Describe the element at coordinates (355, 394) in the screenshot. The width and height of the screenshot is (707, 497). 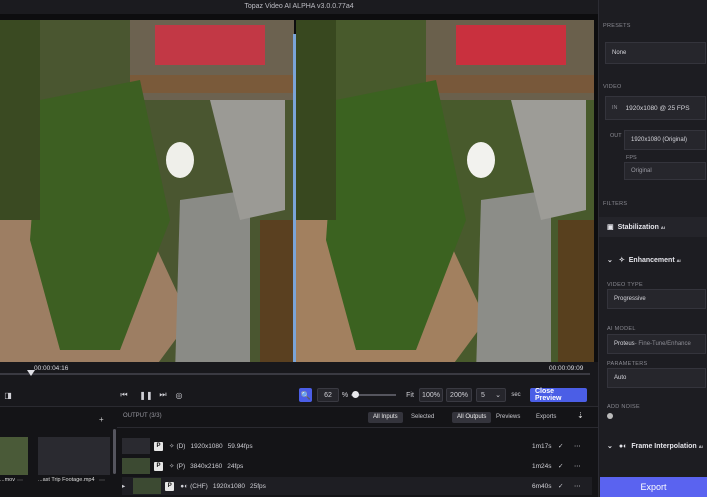
I see `zoom-slider-thumb` at that location.